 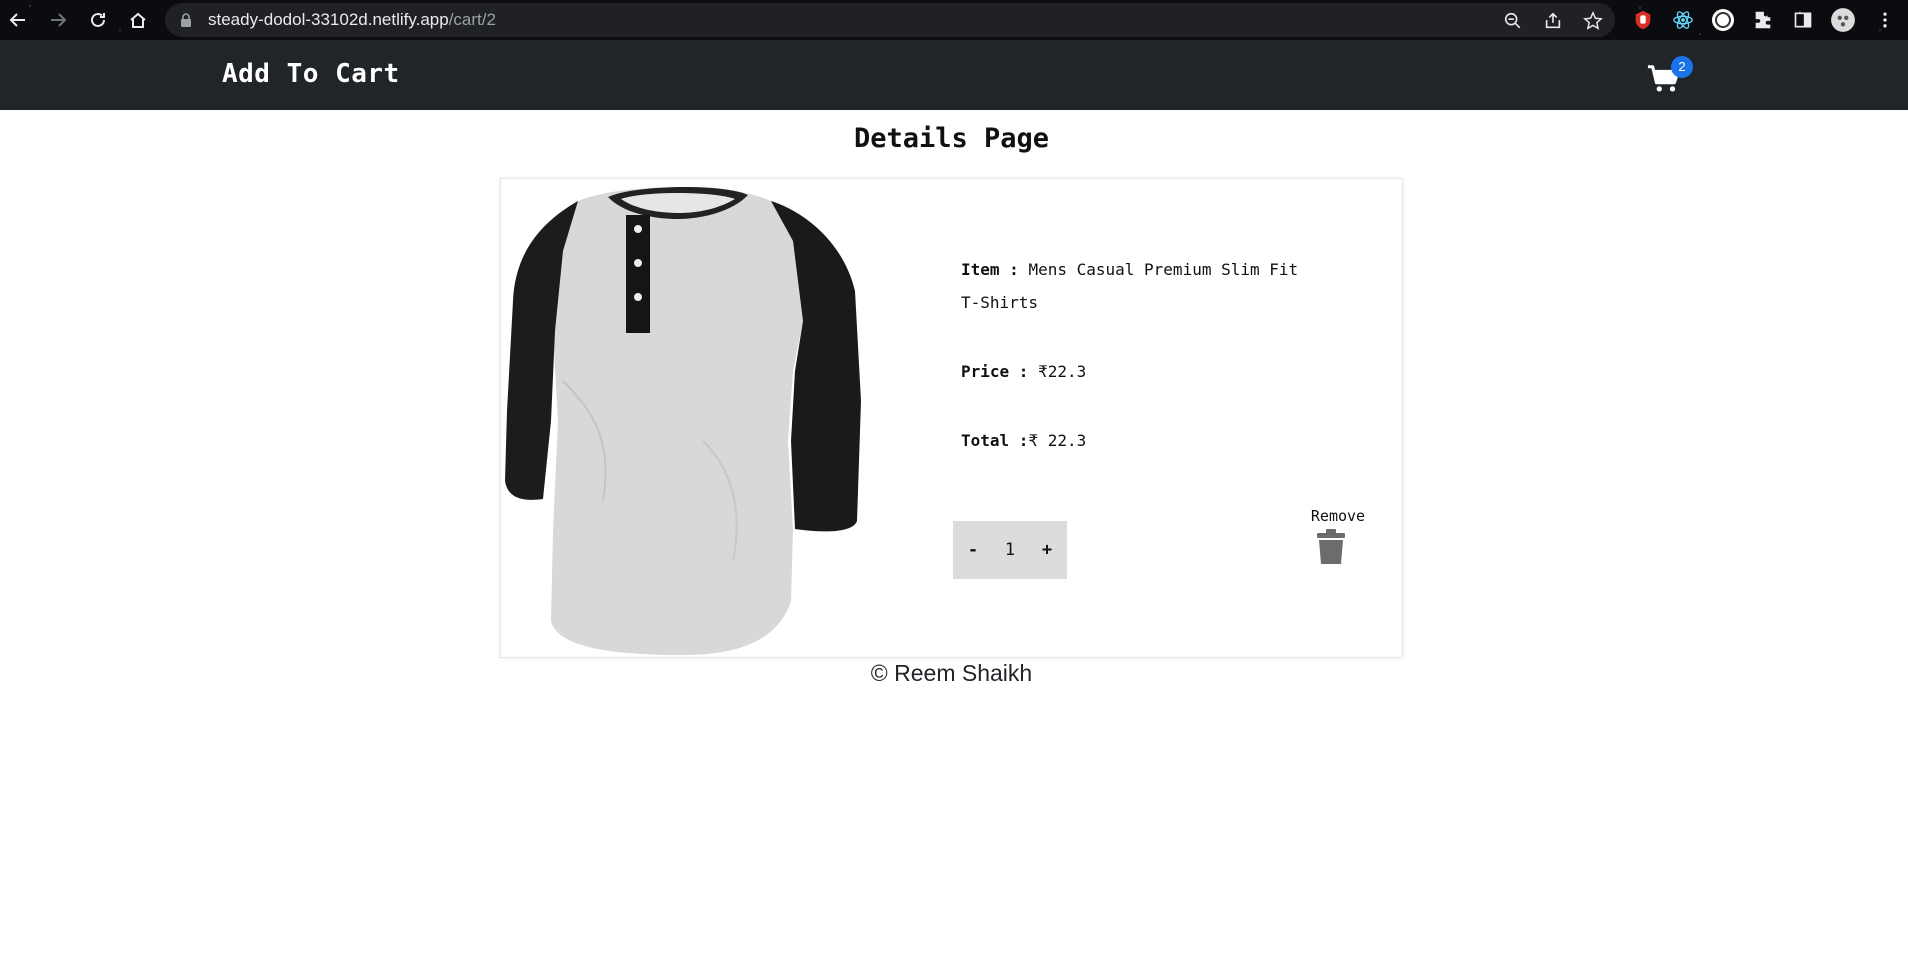 I want to click on share-button, so click(x=1553, y=21).